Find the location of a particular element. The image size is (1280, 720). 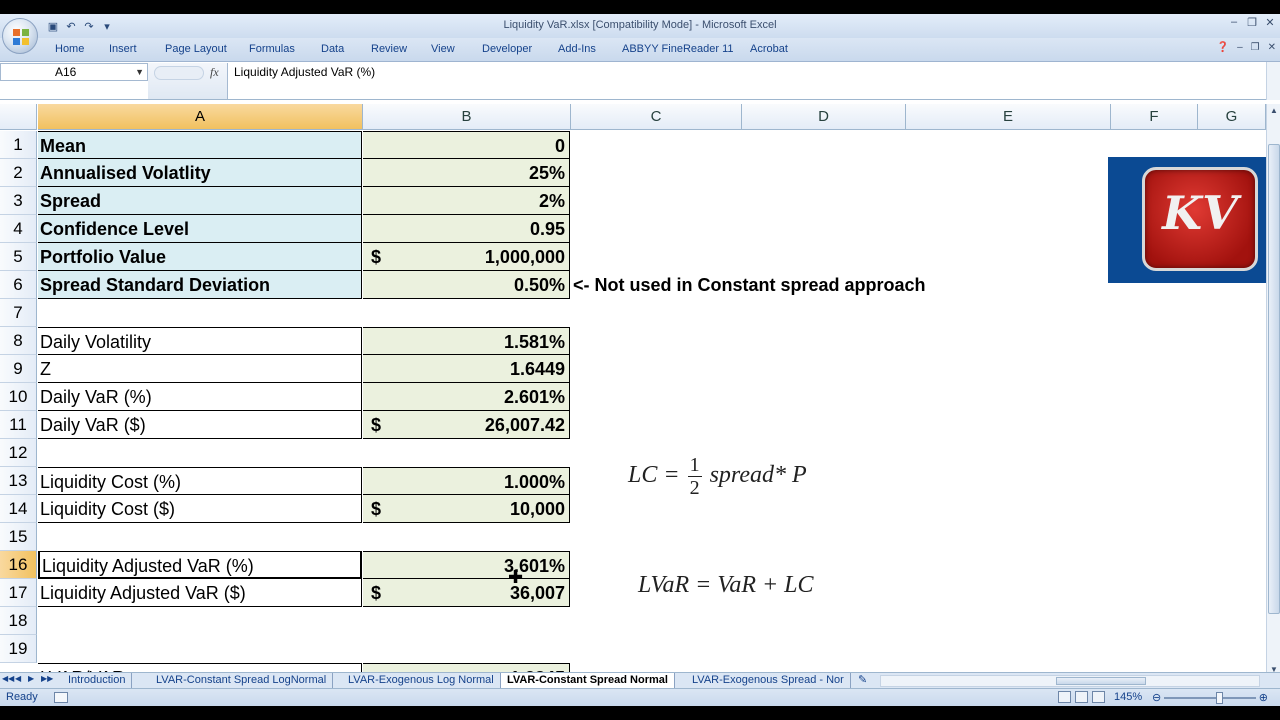

cell-b9: 1.6449 is located at coordinates (466, 369).